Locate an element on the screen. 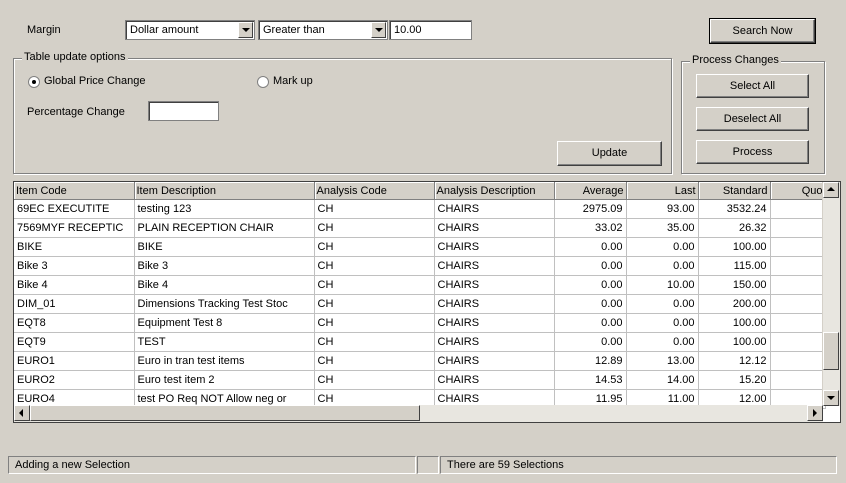 The image size is (846, 483). cell-standard: 15.20 is located at coordinates (734, 380).